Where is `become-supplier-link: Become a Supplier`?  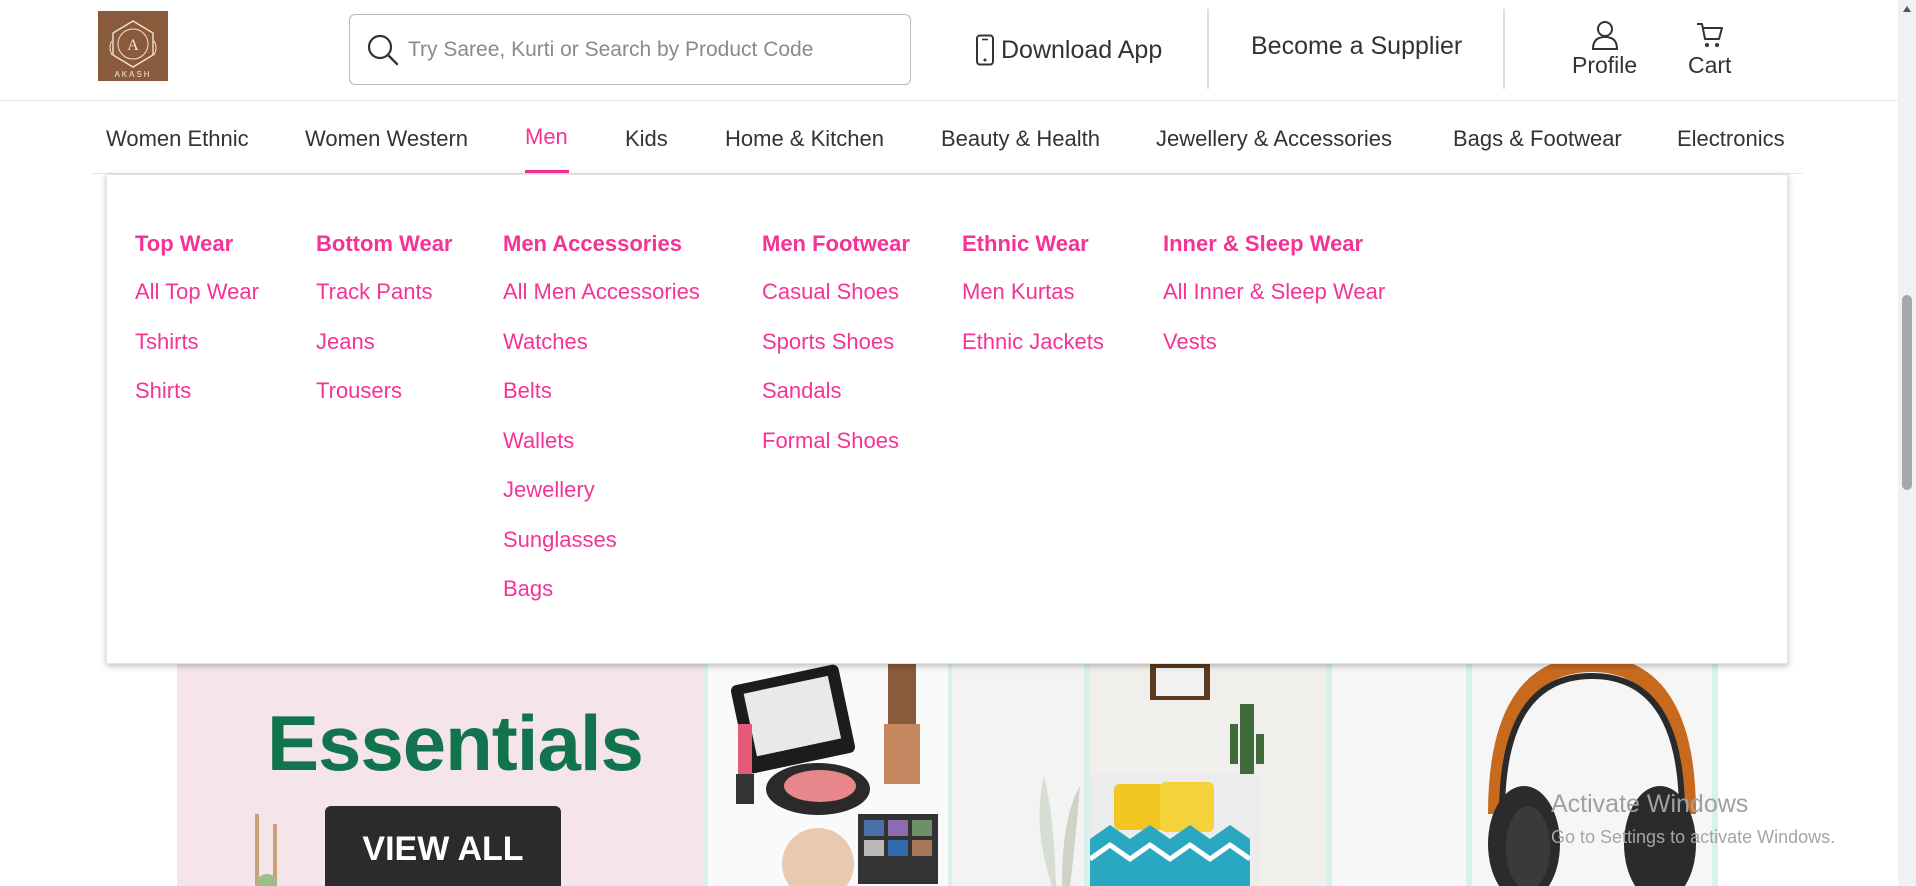 become-supplier-link: Become a Supplier is located at coordinates (1356, 46).